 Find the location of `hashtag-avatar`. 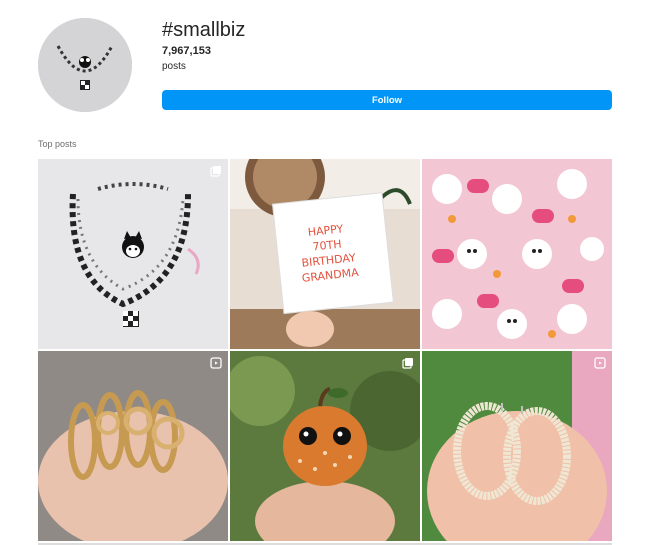

hashtag-avatar is located at coordinates (85, 65).